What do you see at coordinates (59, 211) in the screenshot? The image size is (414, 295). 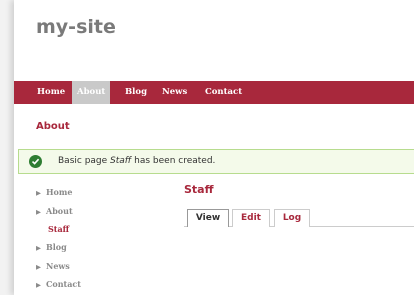 I see `sidebar-item-label: About` at bounding box center [59, 211].